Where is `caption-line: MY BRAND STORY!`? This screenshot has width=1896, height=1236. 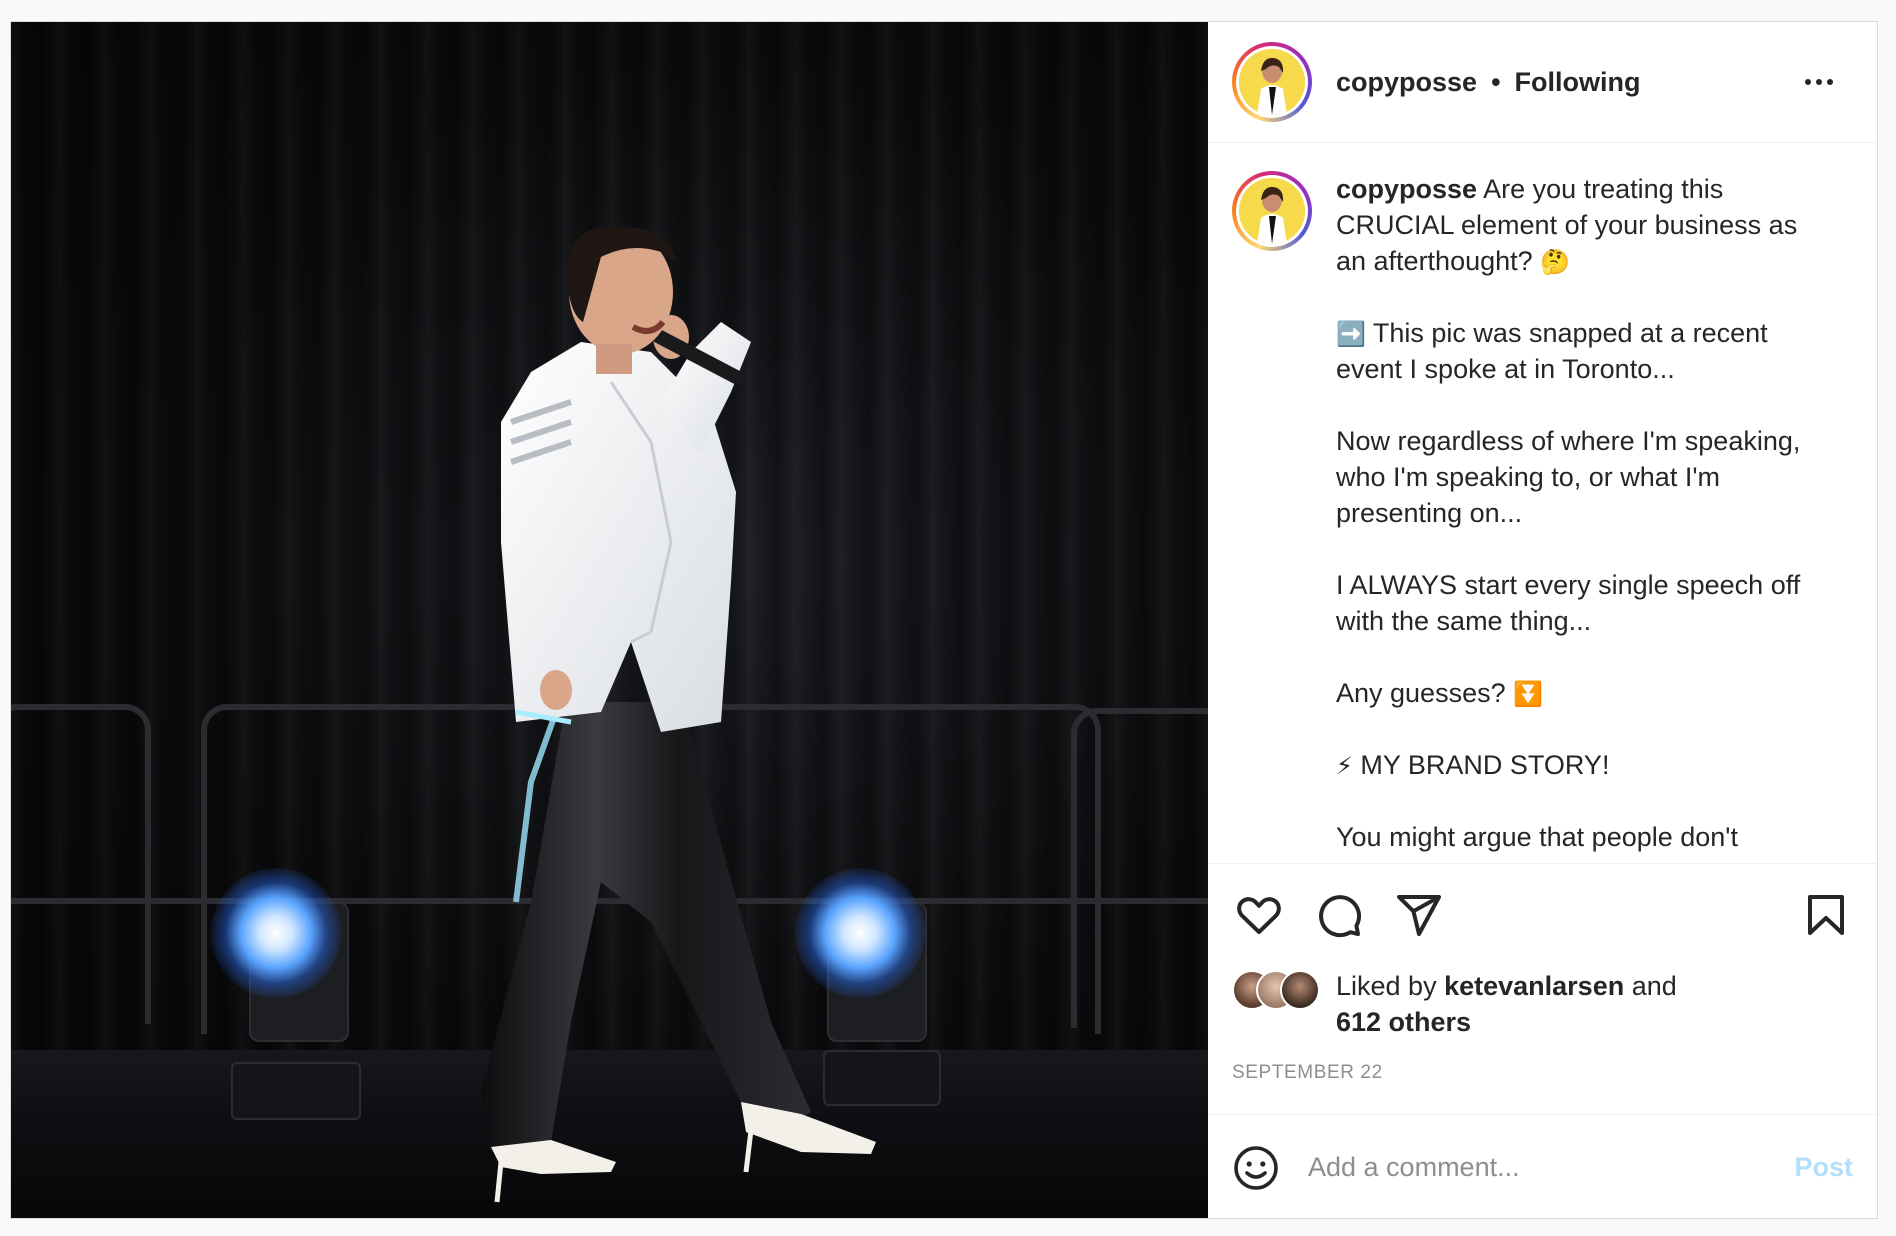
caption-line: MY BRAND STORY! is located at coordinates (1485, 765).